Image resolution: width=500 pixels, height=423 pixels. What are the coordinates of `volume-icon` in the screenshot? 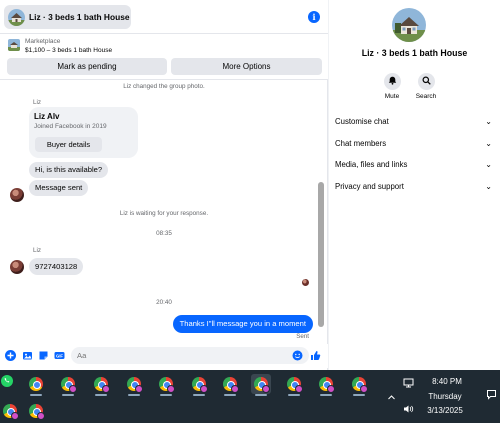 It's located at (408, 410).